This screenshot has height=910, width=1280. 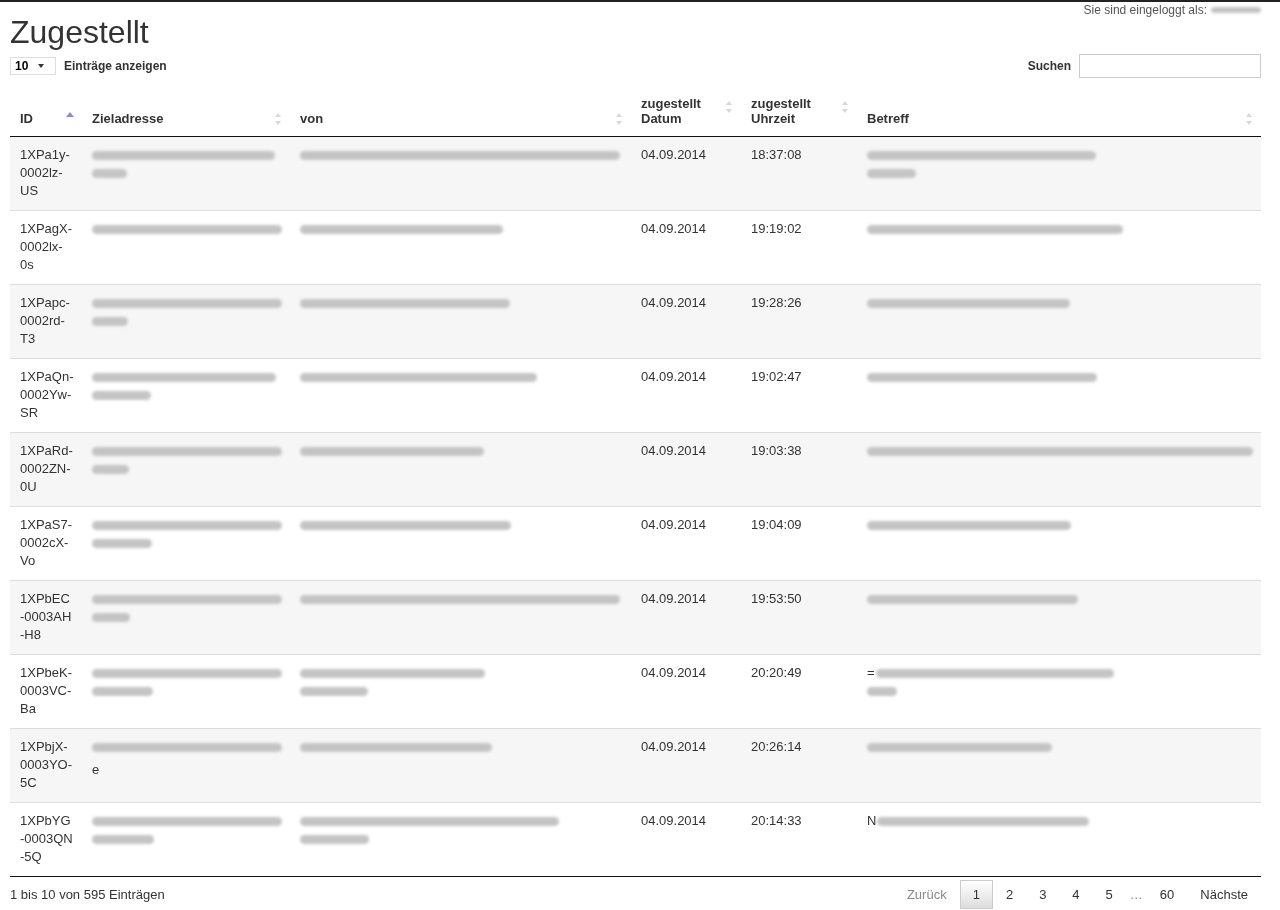 What do you see at coordinates (46, 468) in the screenshot?
I see `table-cell: 1XPaRd-0002ZN-0U` at bounding box center [46, 468].